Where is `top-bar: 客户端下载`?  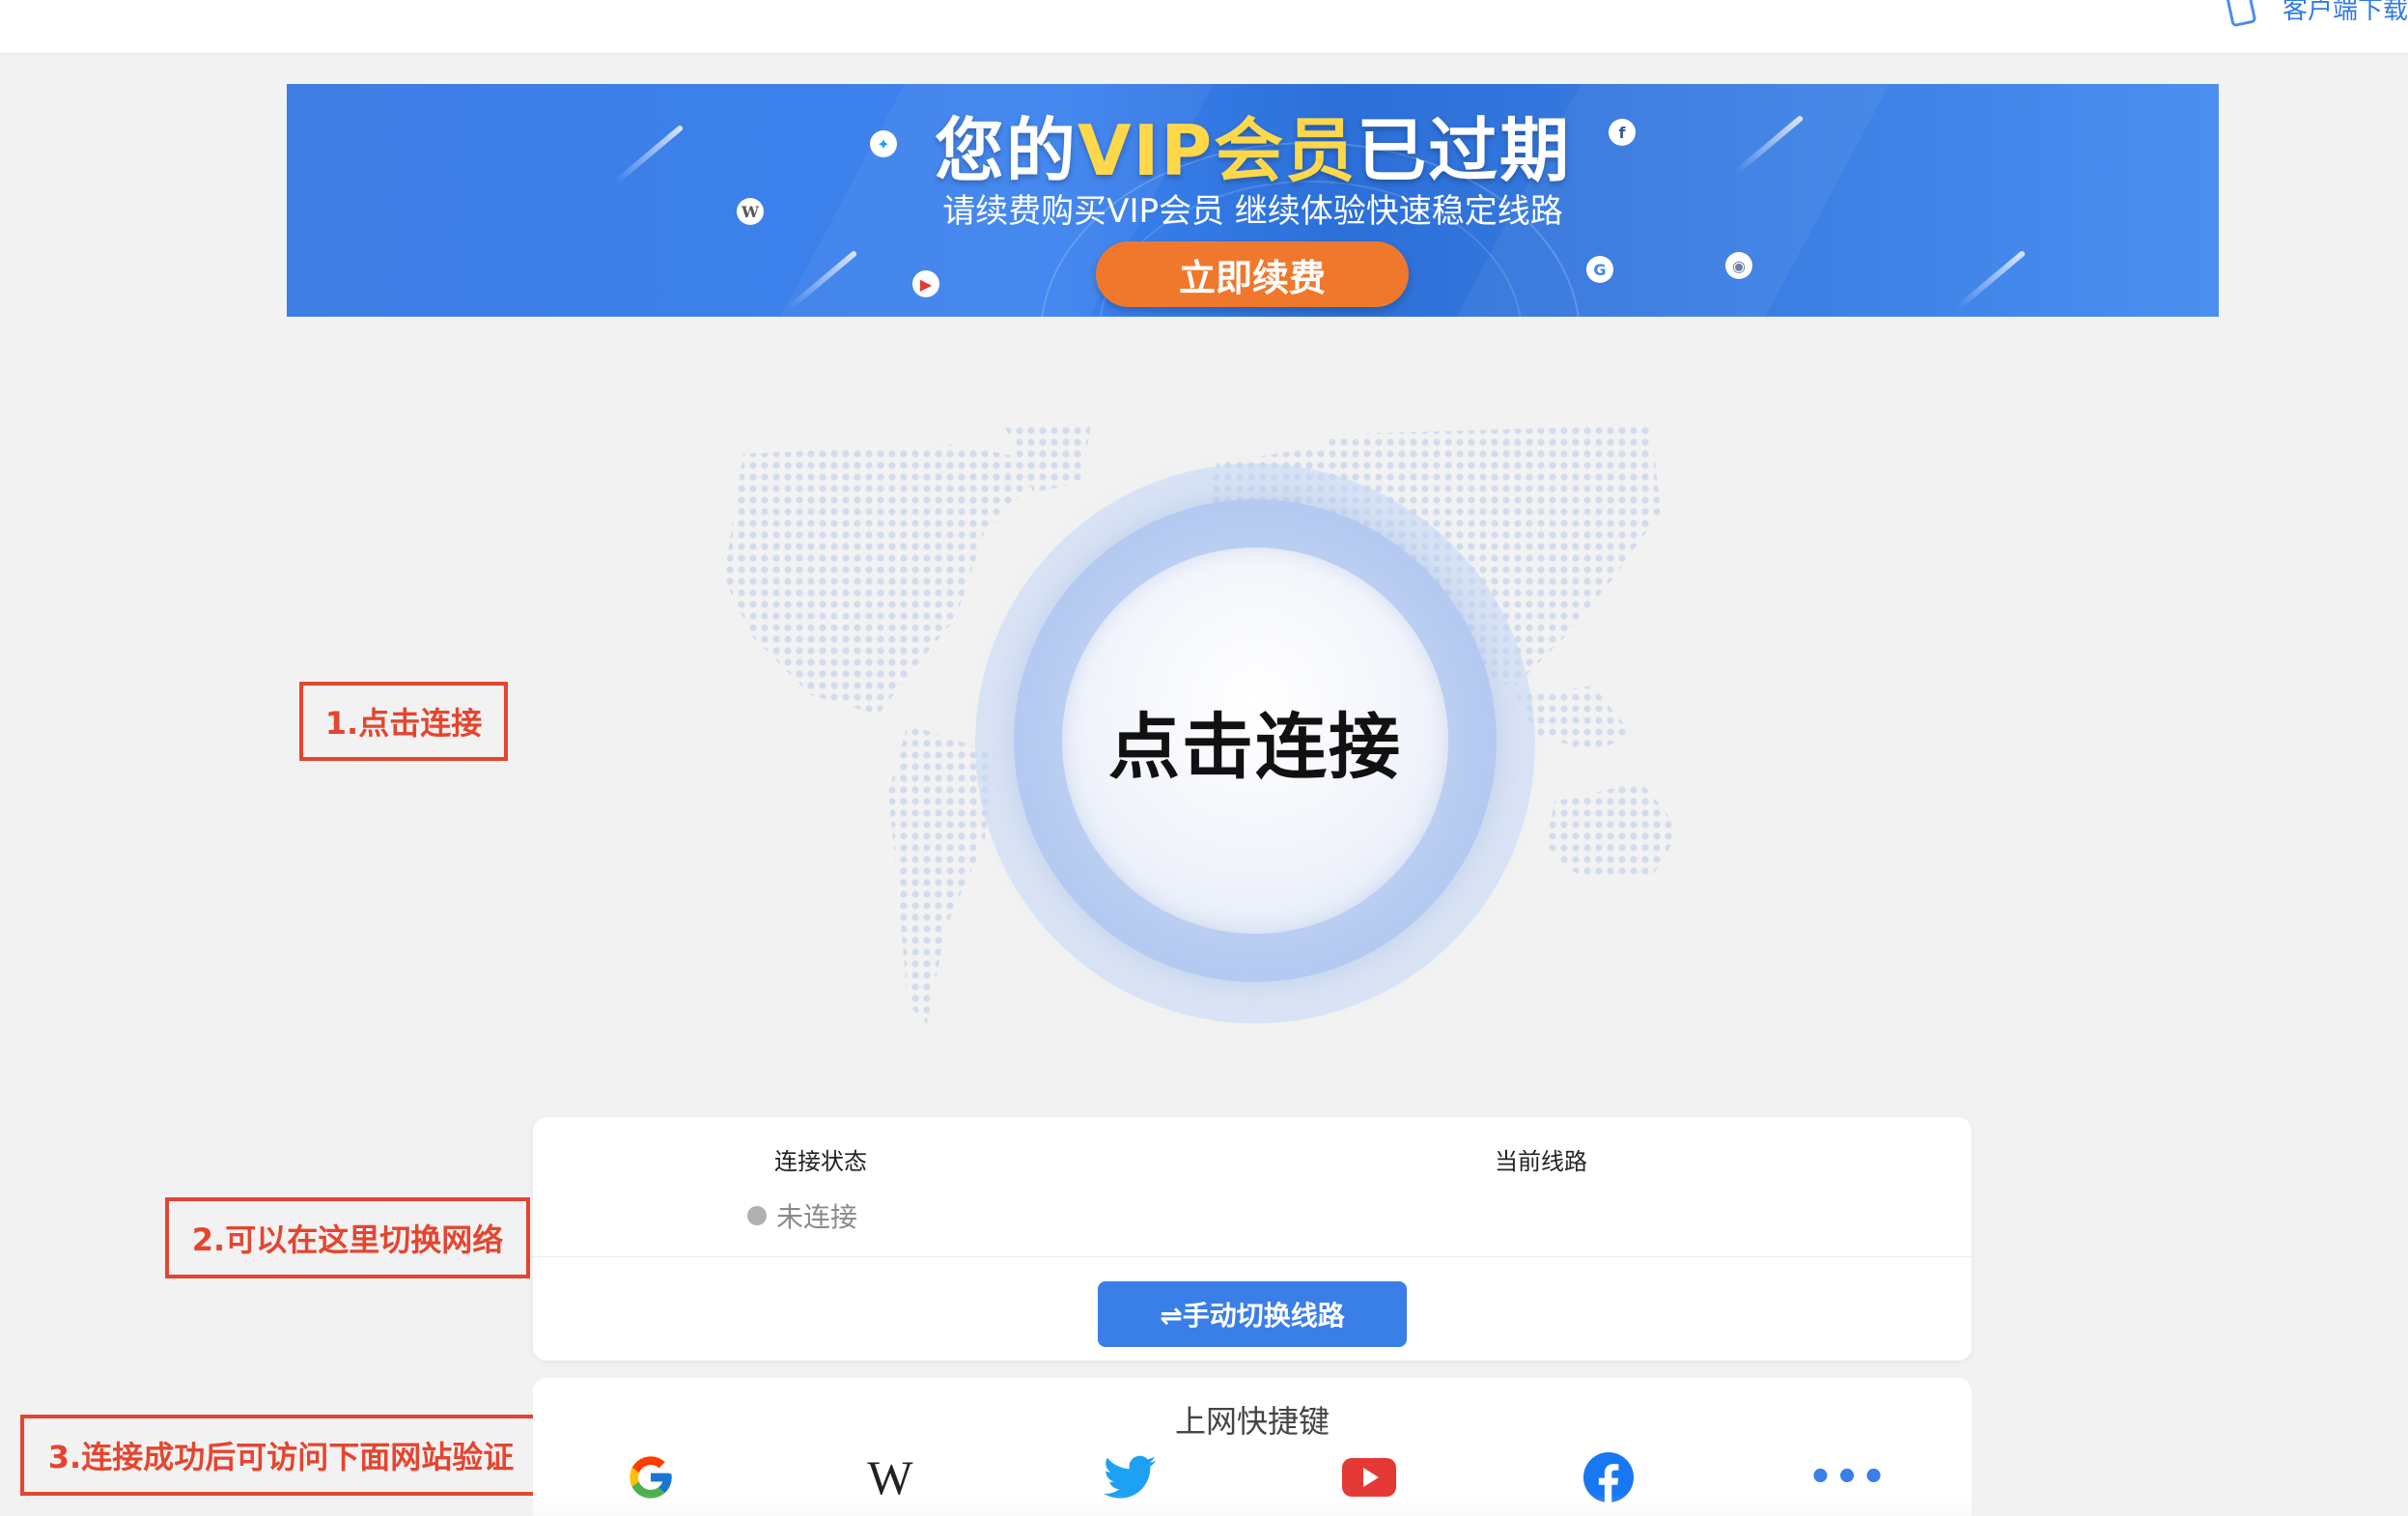
top-bar: 客户端下载 is located at coordinates (1204, 27).